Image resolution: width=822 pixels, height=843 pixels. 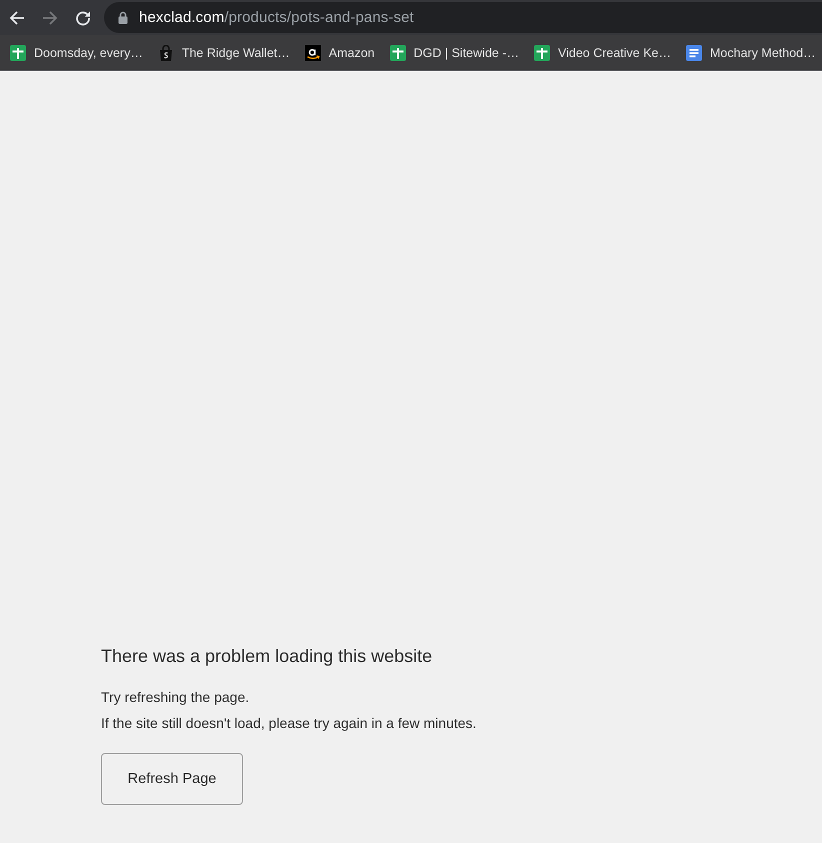 What do you see at coordinates (83, 18) in the screenshot?
I see `reload-icon` at bounding box center [83, 18].